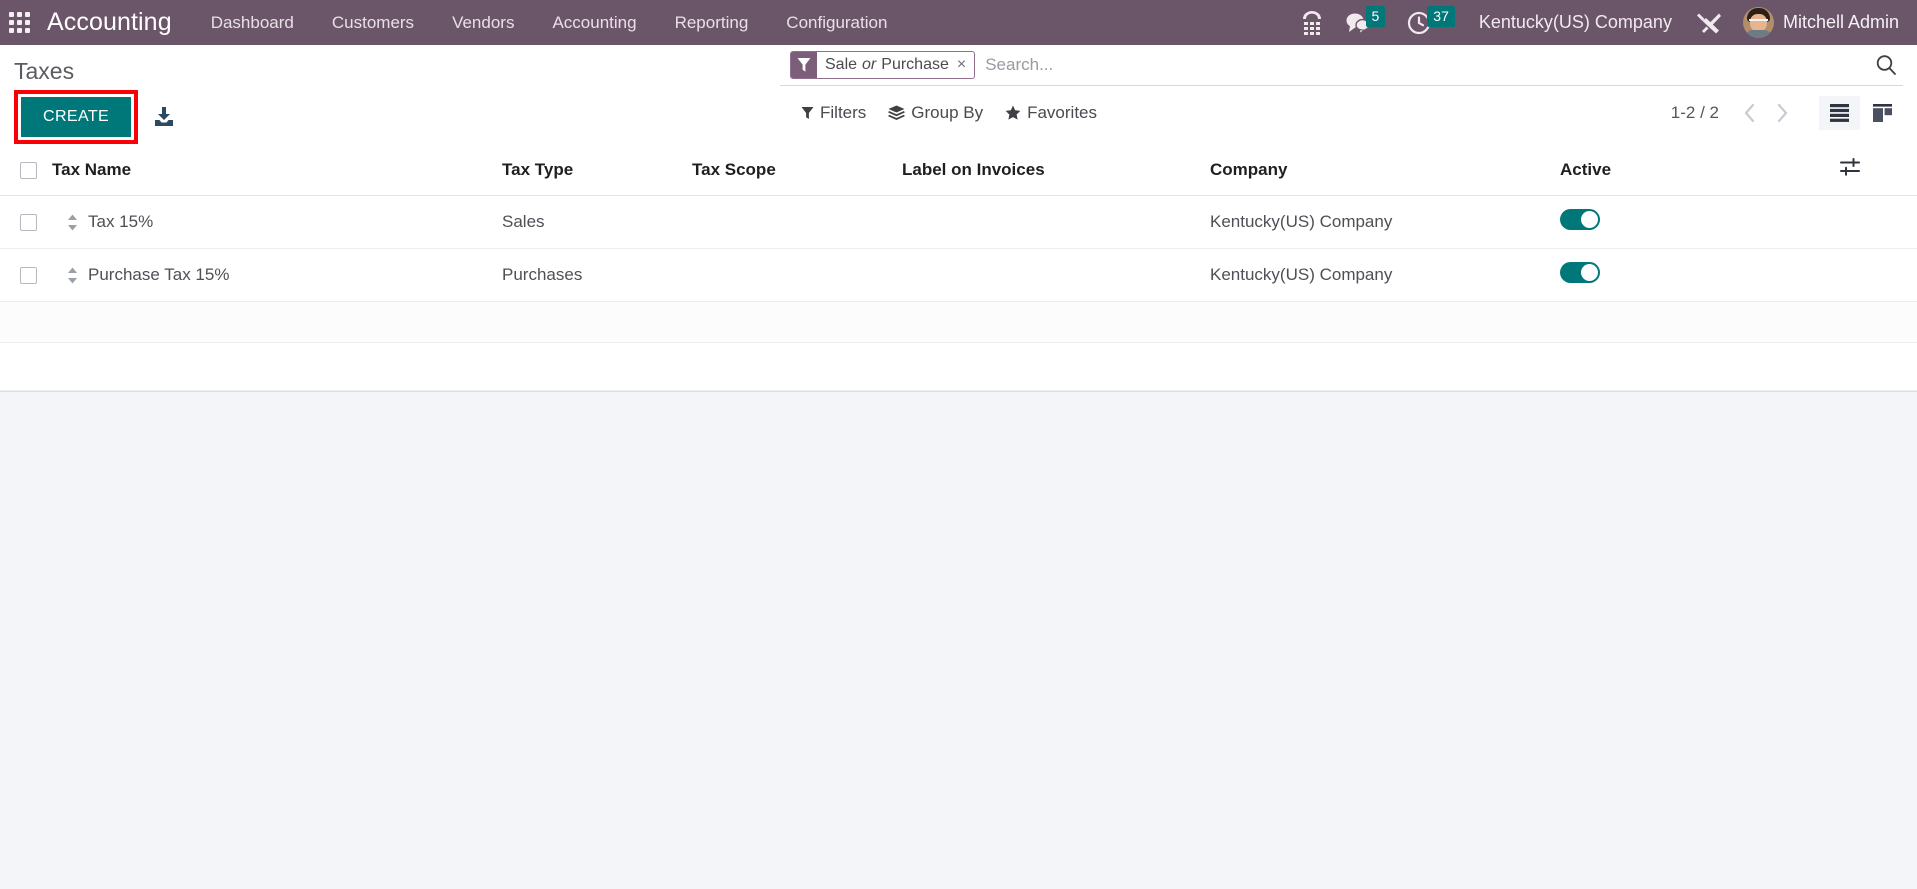  I want to click on create-button: CREATE, so click(76, 117).